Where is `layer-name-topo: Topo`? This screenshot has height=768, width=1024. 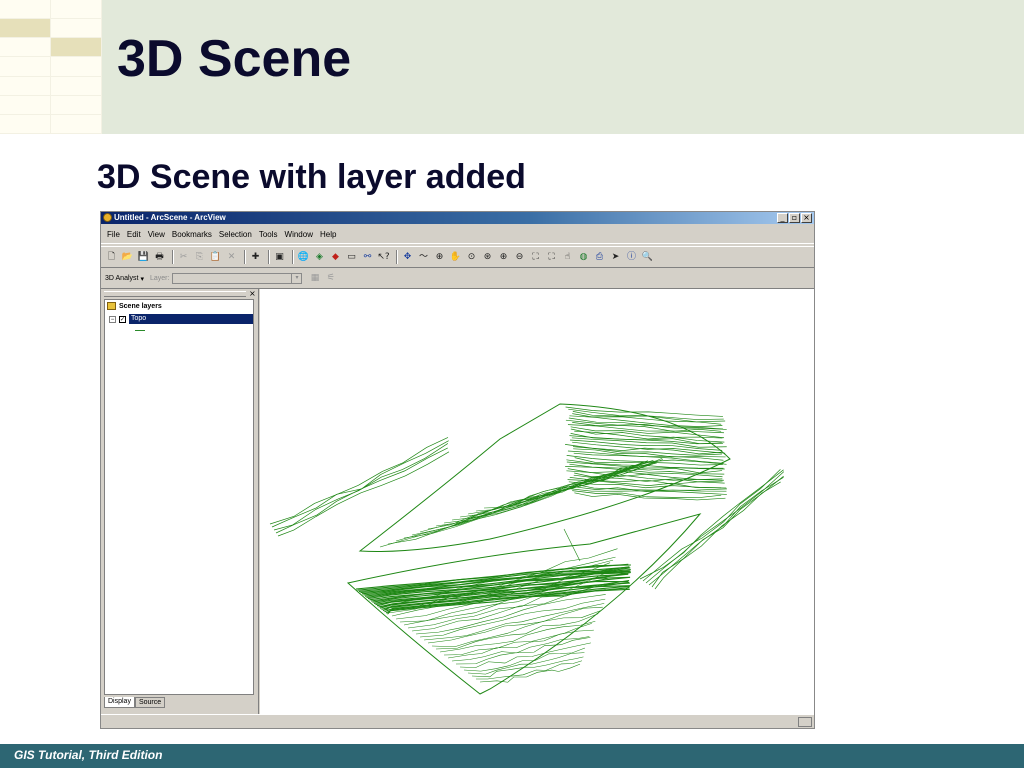 layer-name-topo: Topo is located at coordinates (191, 319).